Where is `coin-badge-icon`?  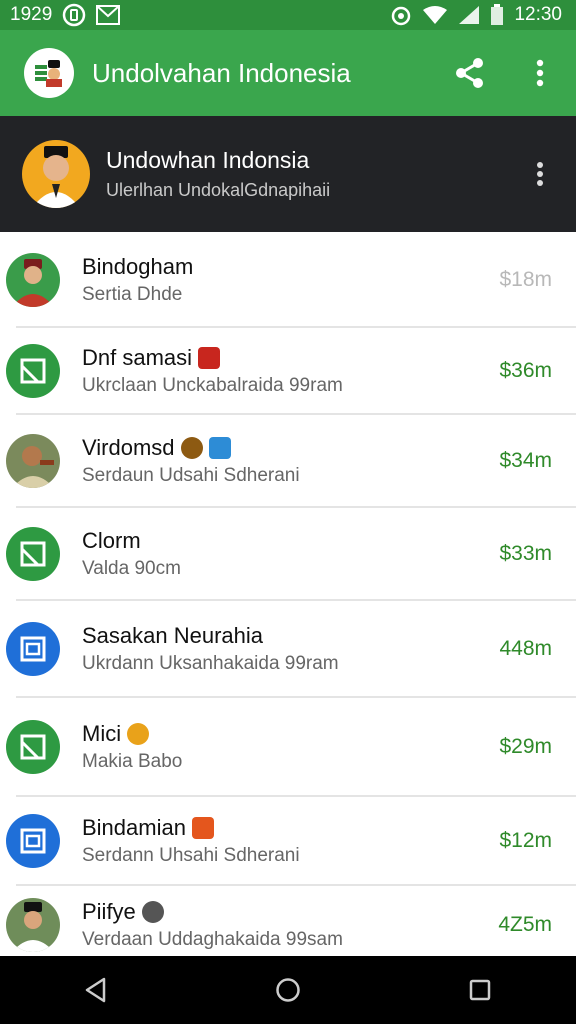 coin-badge-icon is located at coordinates (191, 447).